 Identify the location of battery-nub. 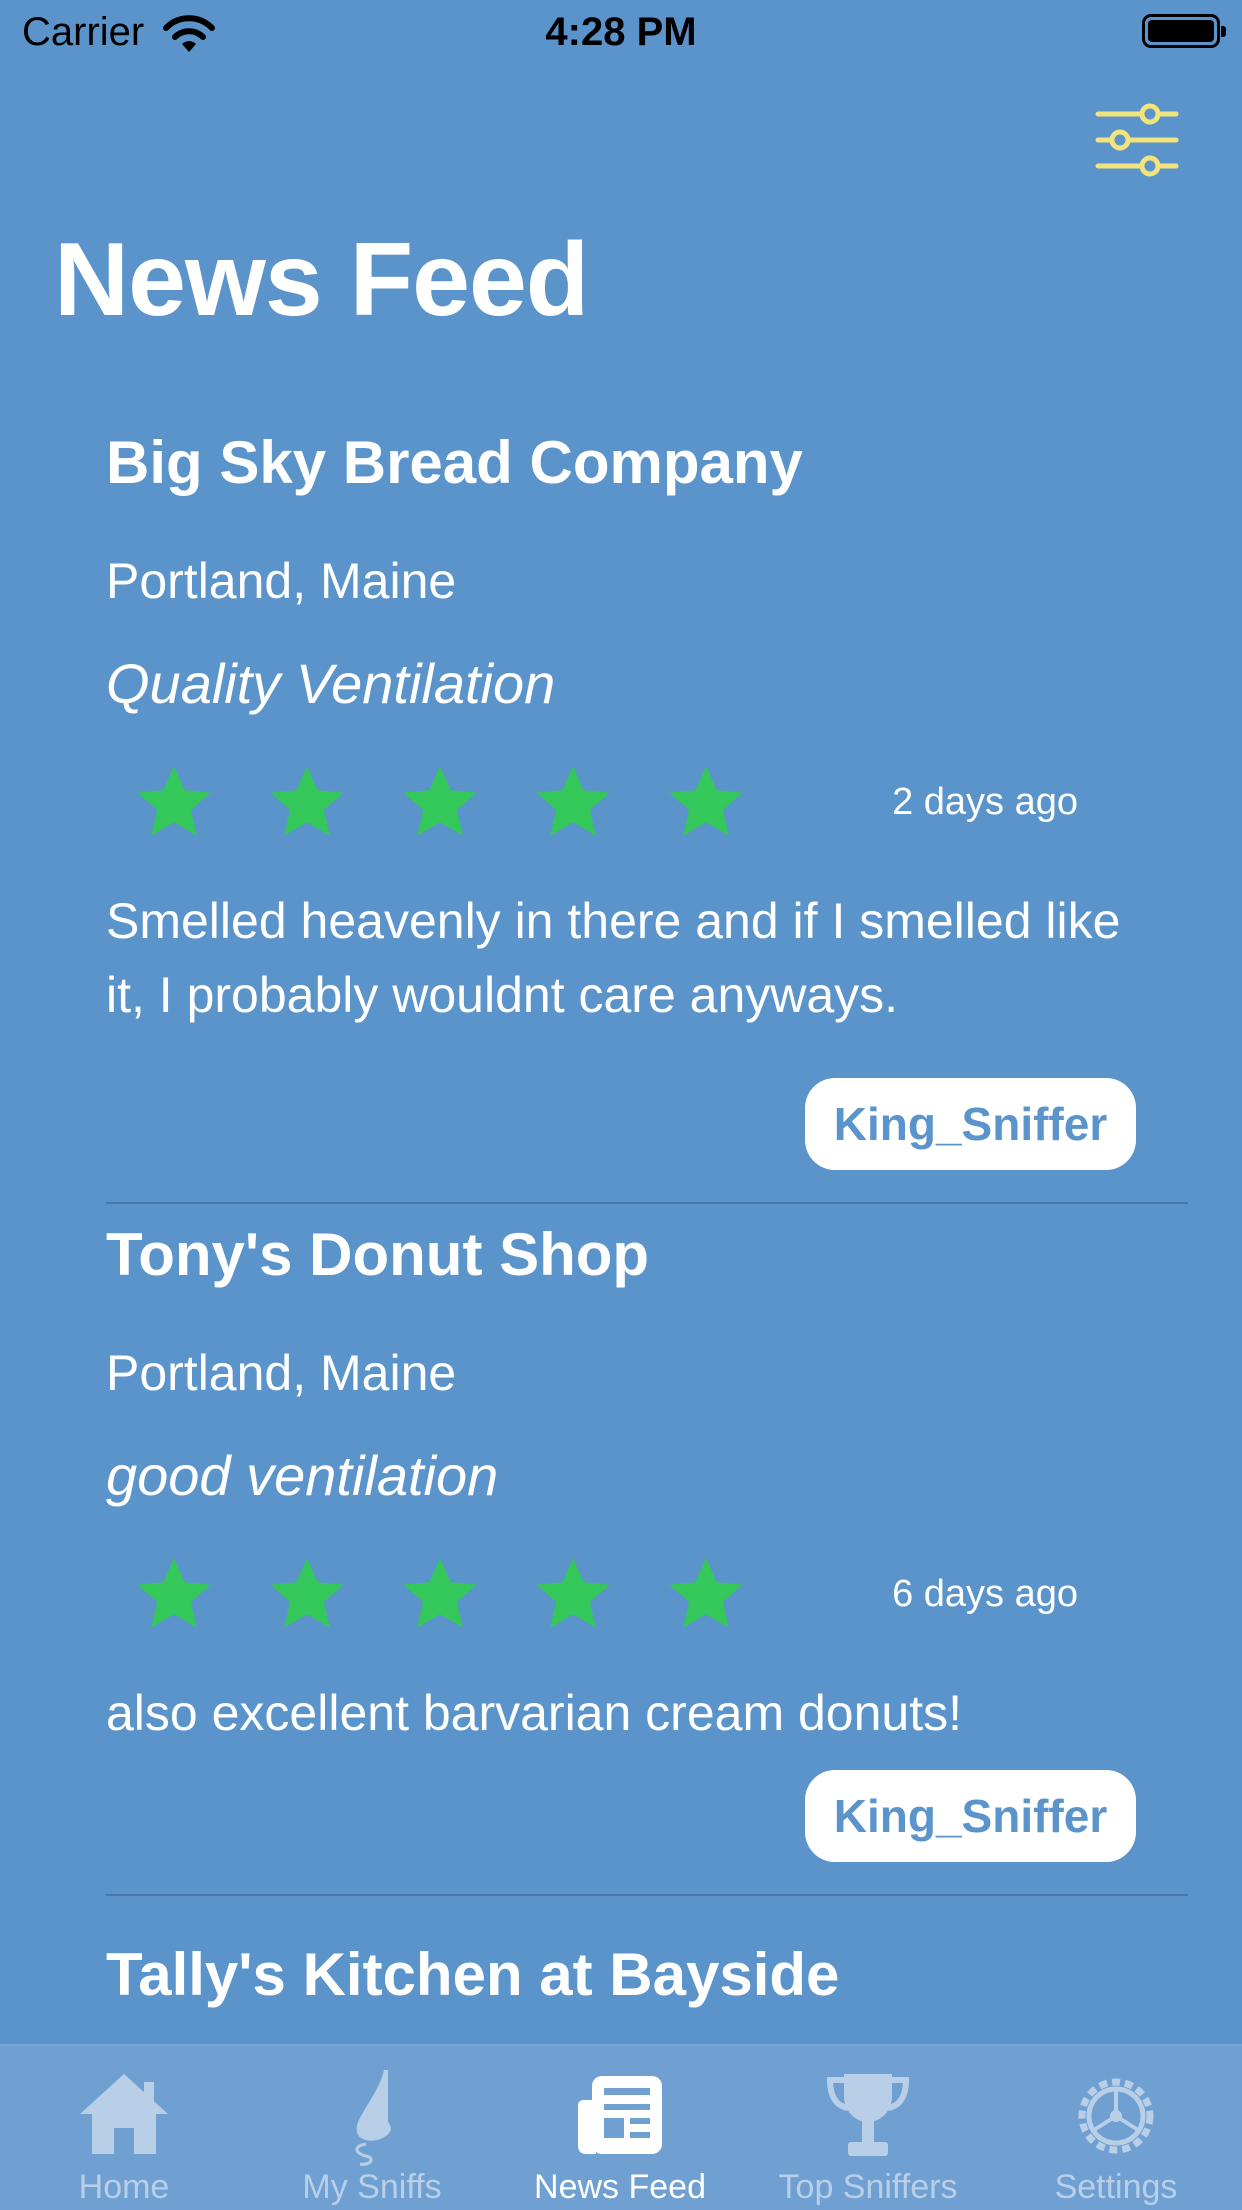
(1223, 31).